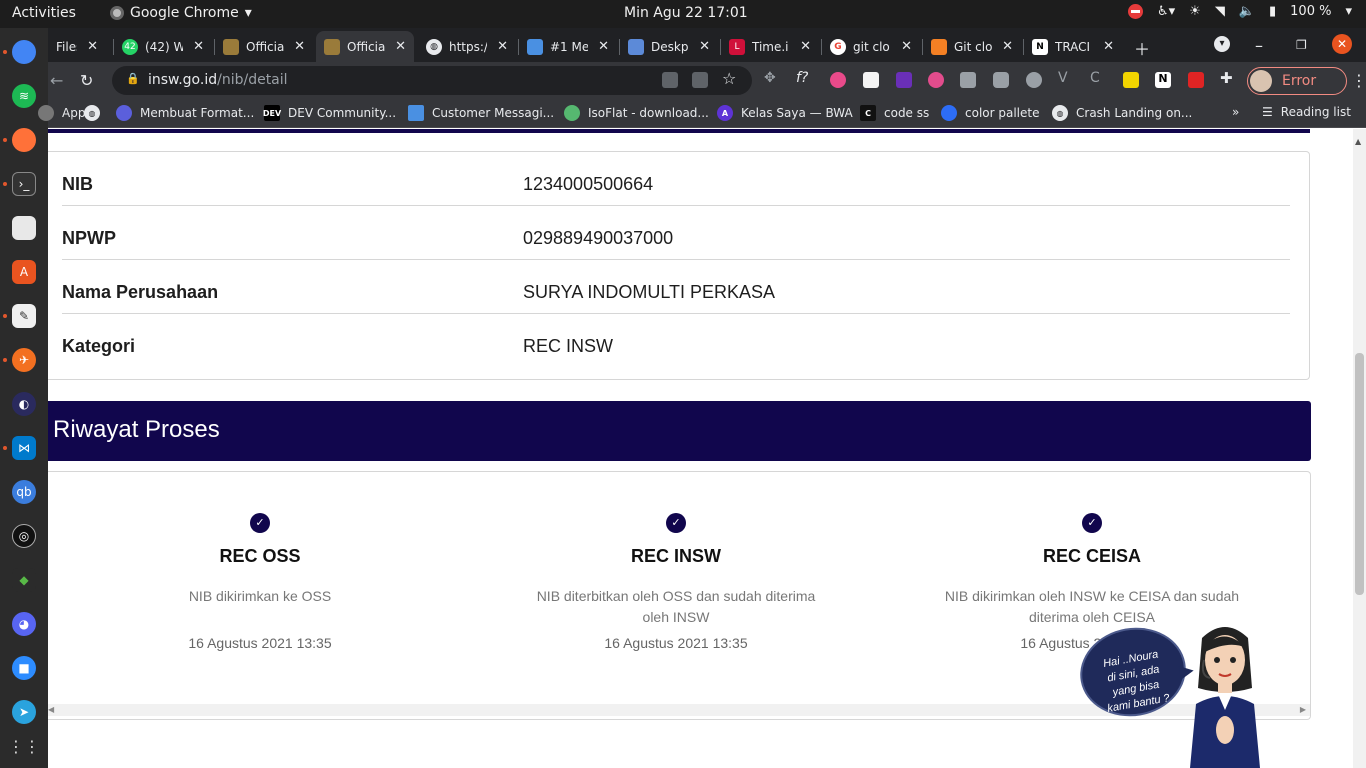 The height and width of the screenshot is (768, 1366). I want to click on tab-search-icon: ▾, so click(1222, 44).